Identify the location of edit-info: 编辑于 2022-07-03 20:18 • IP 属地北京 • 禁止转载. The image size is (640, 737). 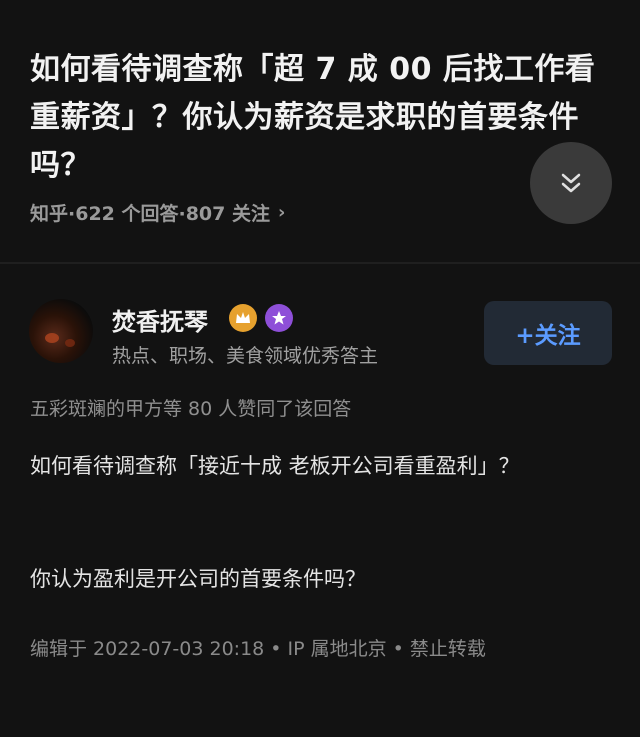
(258, 649).